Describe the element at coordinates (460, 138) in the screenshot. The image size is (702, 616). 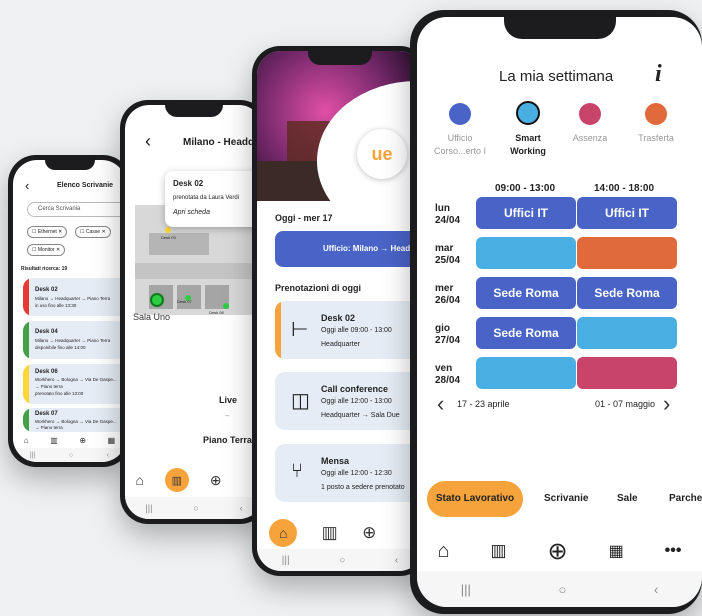
I see `legend-label: Ufficio` at that location.